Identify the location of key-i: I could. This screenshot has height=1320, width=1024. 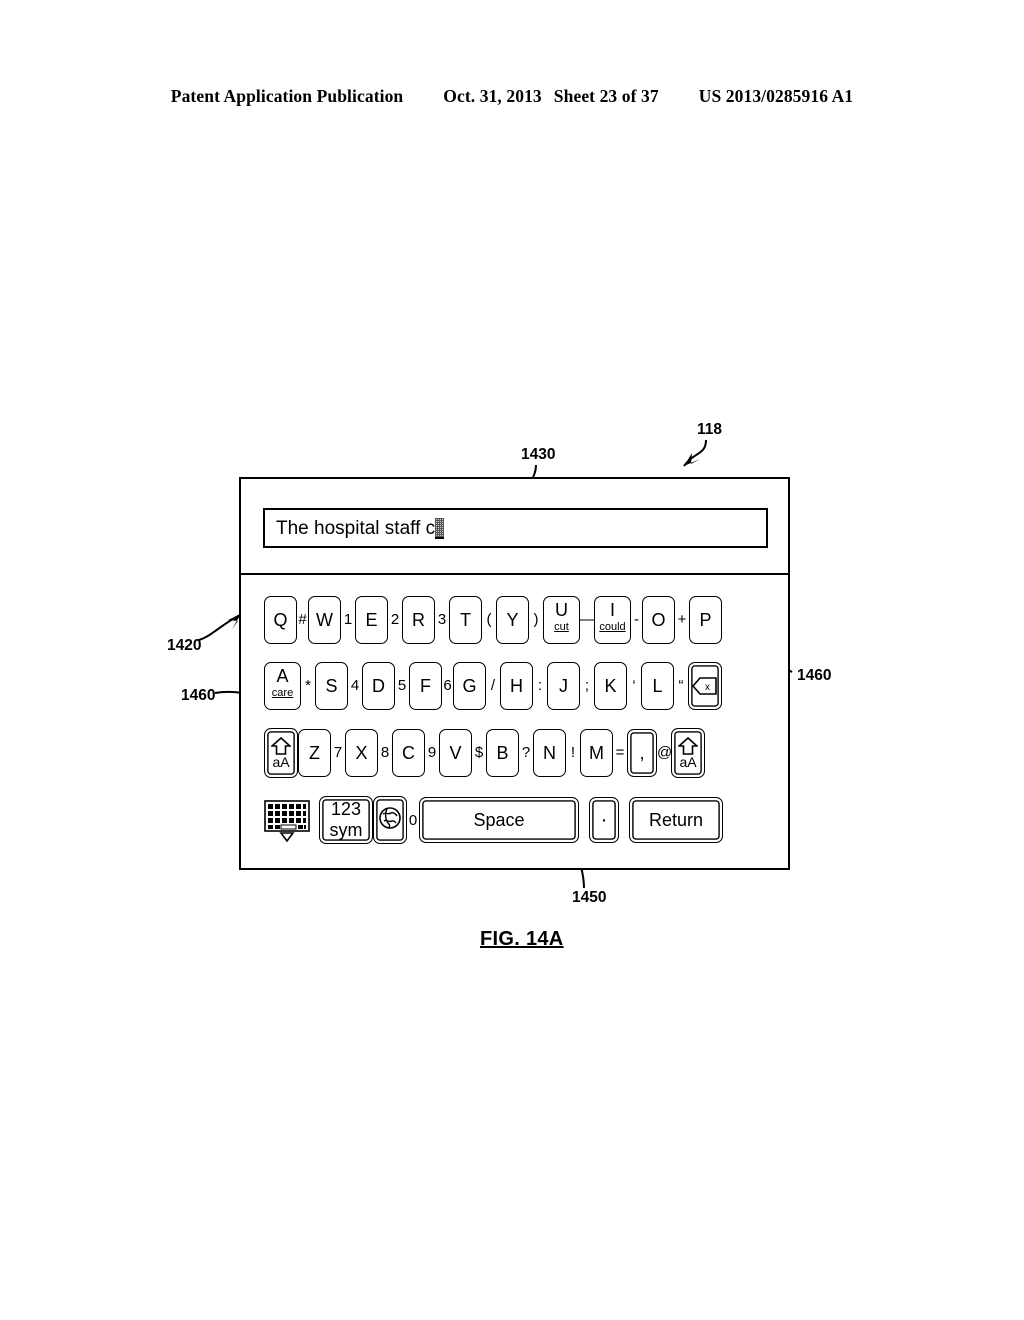
(612, 620).